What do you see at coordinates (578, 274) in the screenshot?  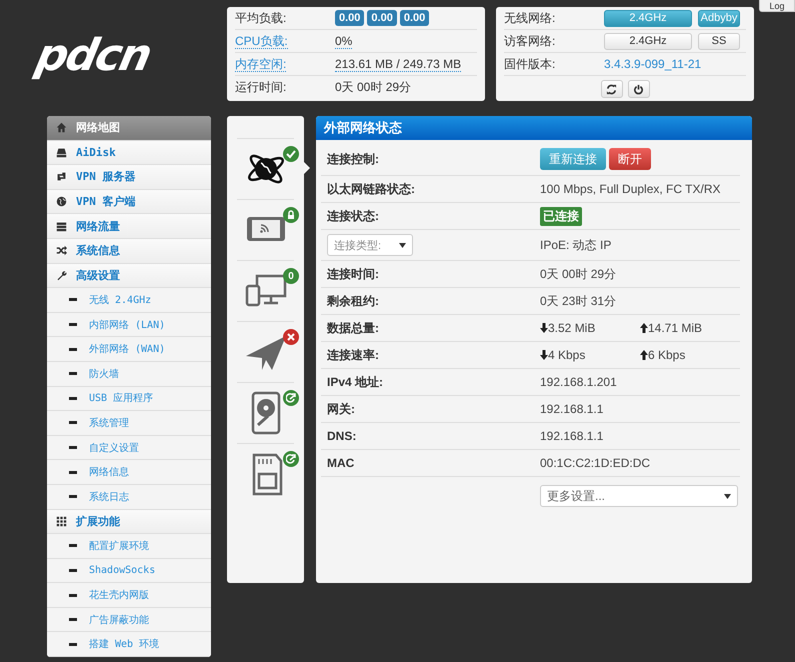 I see `row-value: 0天 00时 29分` at bounding box center [578, 274].